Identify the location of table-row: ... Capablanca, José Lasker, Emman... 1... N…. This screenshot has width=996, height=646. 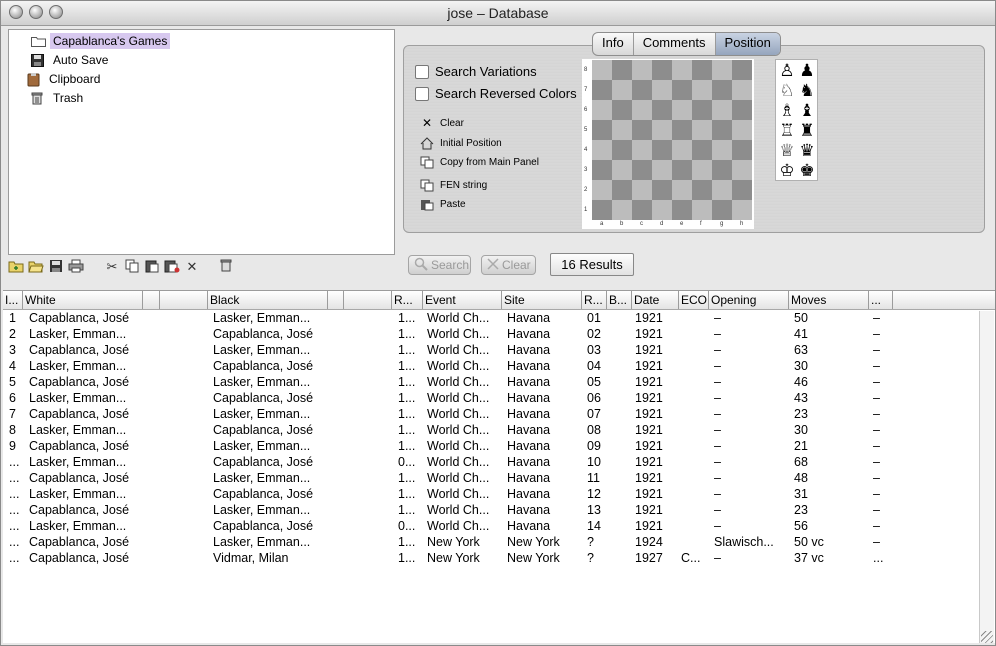
(499, 542).